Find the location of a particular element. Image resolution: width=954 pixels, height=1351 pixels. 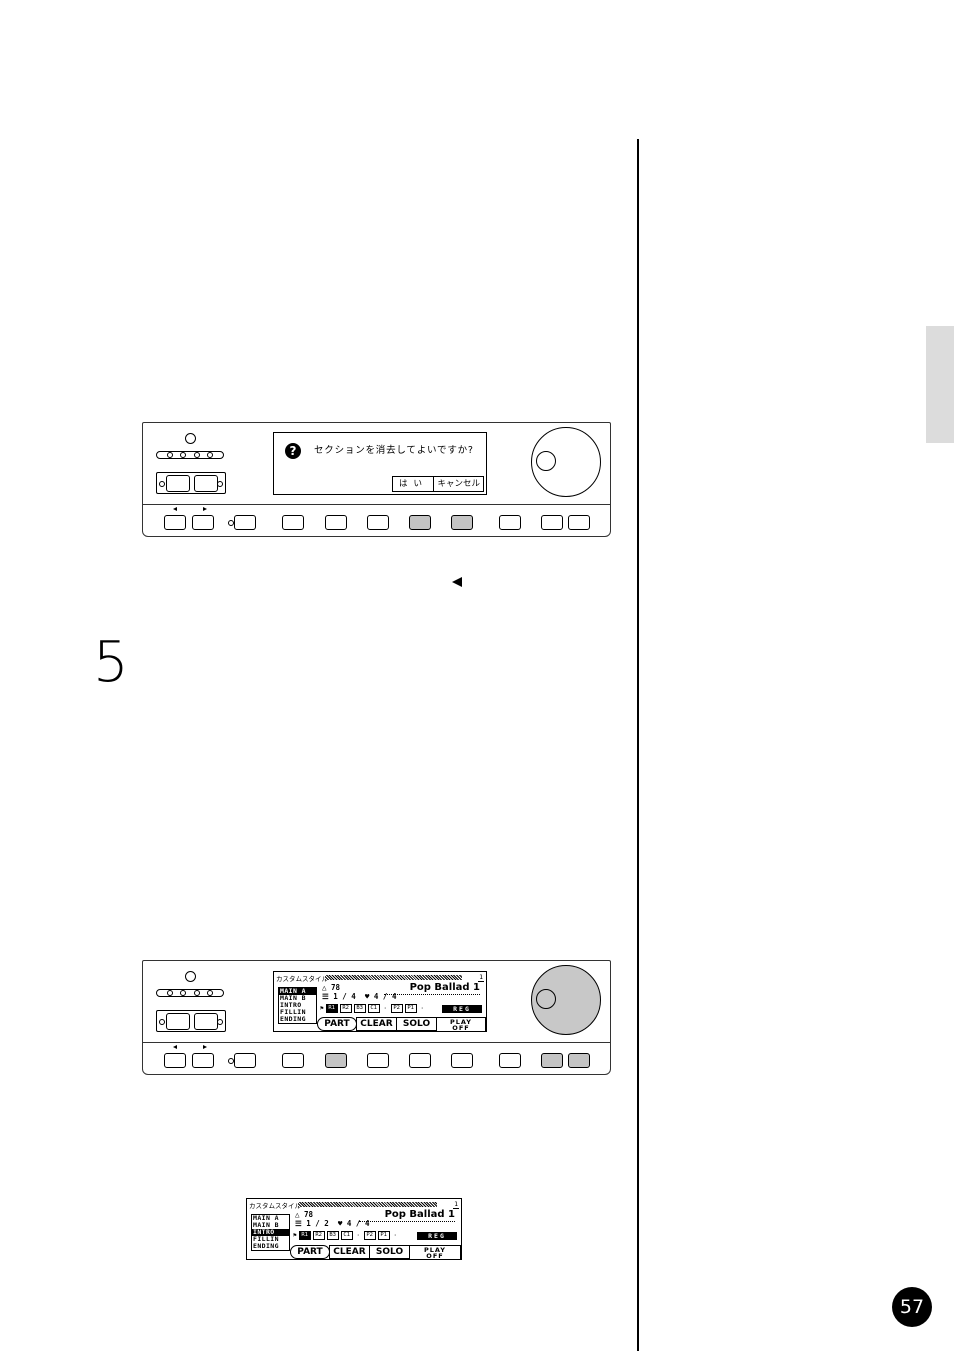

page-number-badge: 57 is located at coordinates (912, 1307).